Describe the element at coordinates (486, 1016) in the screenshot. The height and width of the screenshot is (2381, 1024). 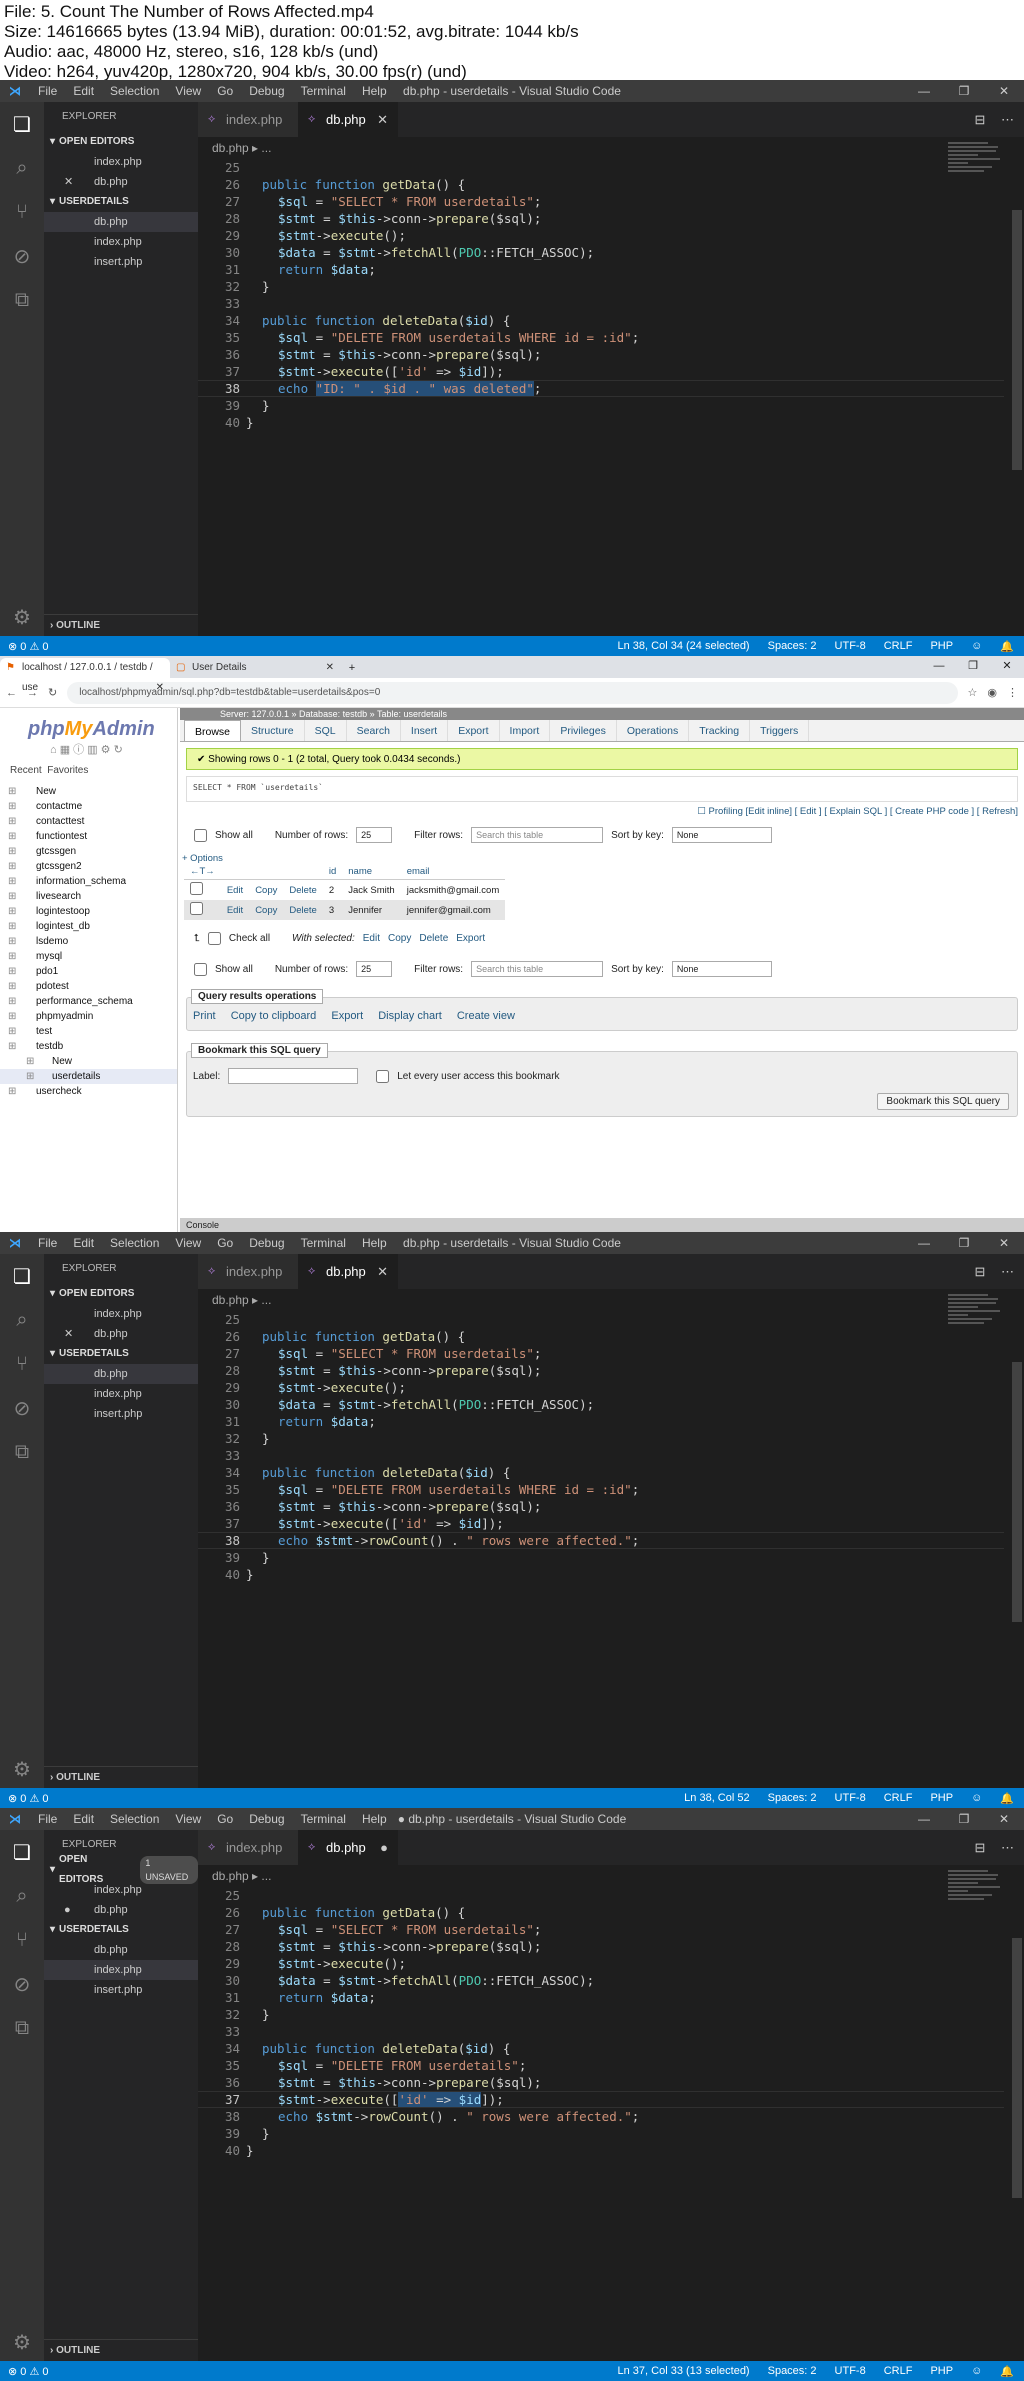
I see `create-view-link: Create view` at that location.